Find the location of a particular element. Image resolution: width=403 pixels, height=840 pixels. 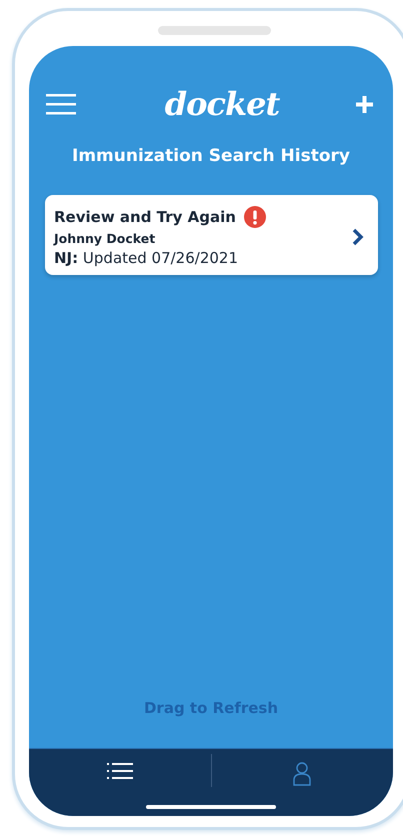

chevron-right-icon is located at coordinates (358, 237).